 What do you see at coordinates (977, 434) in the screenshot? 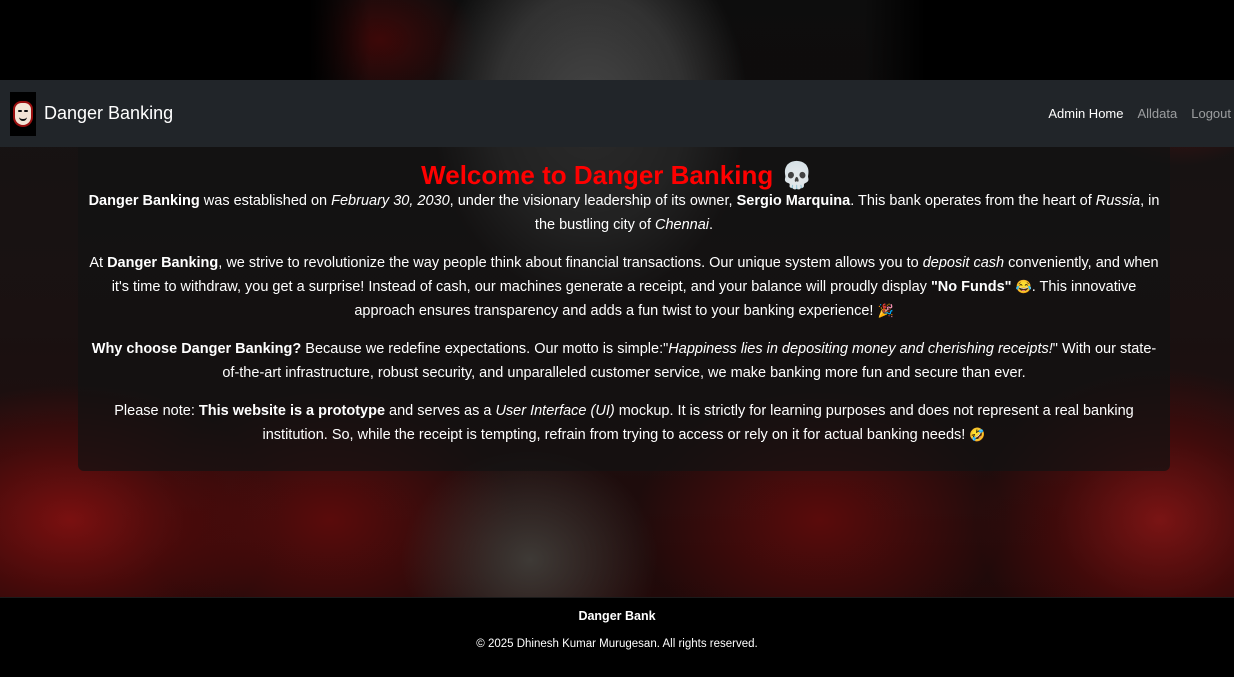
I see `rolling-laughing-emoji-icon: 🤣` at bounding box center [977, 434].